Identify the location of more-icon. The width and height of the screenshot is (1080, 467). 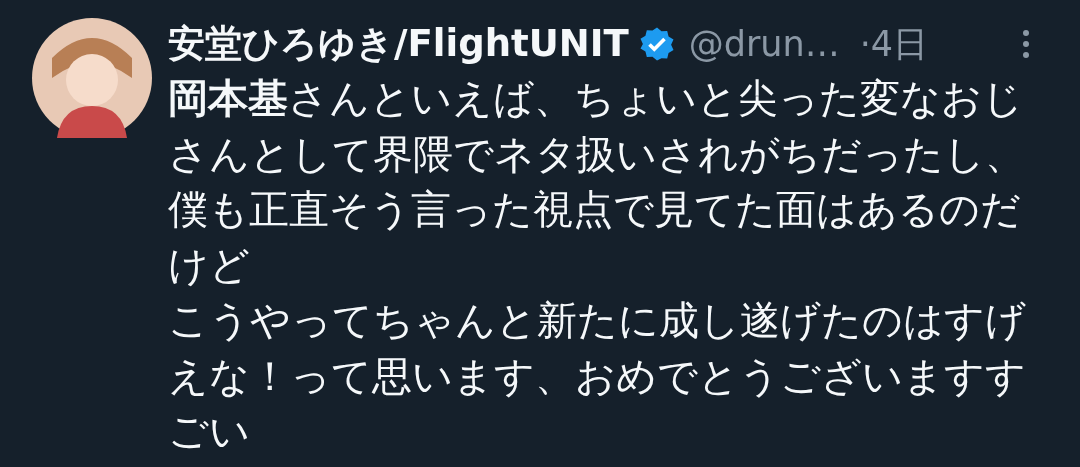
(1026, 44).